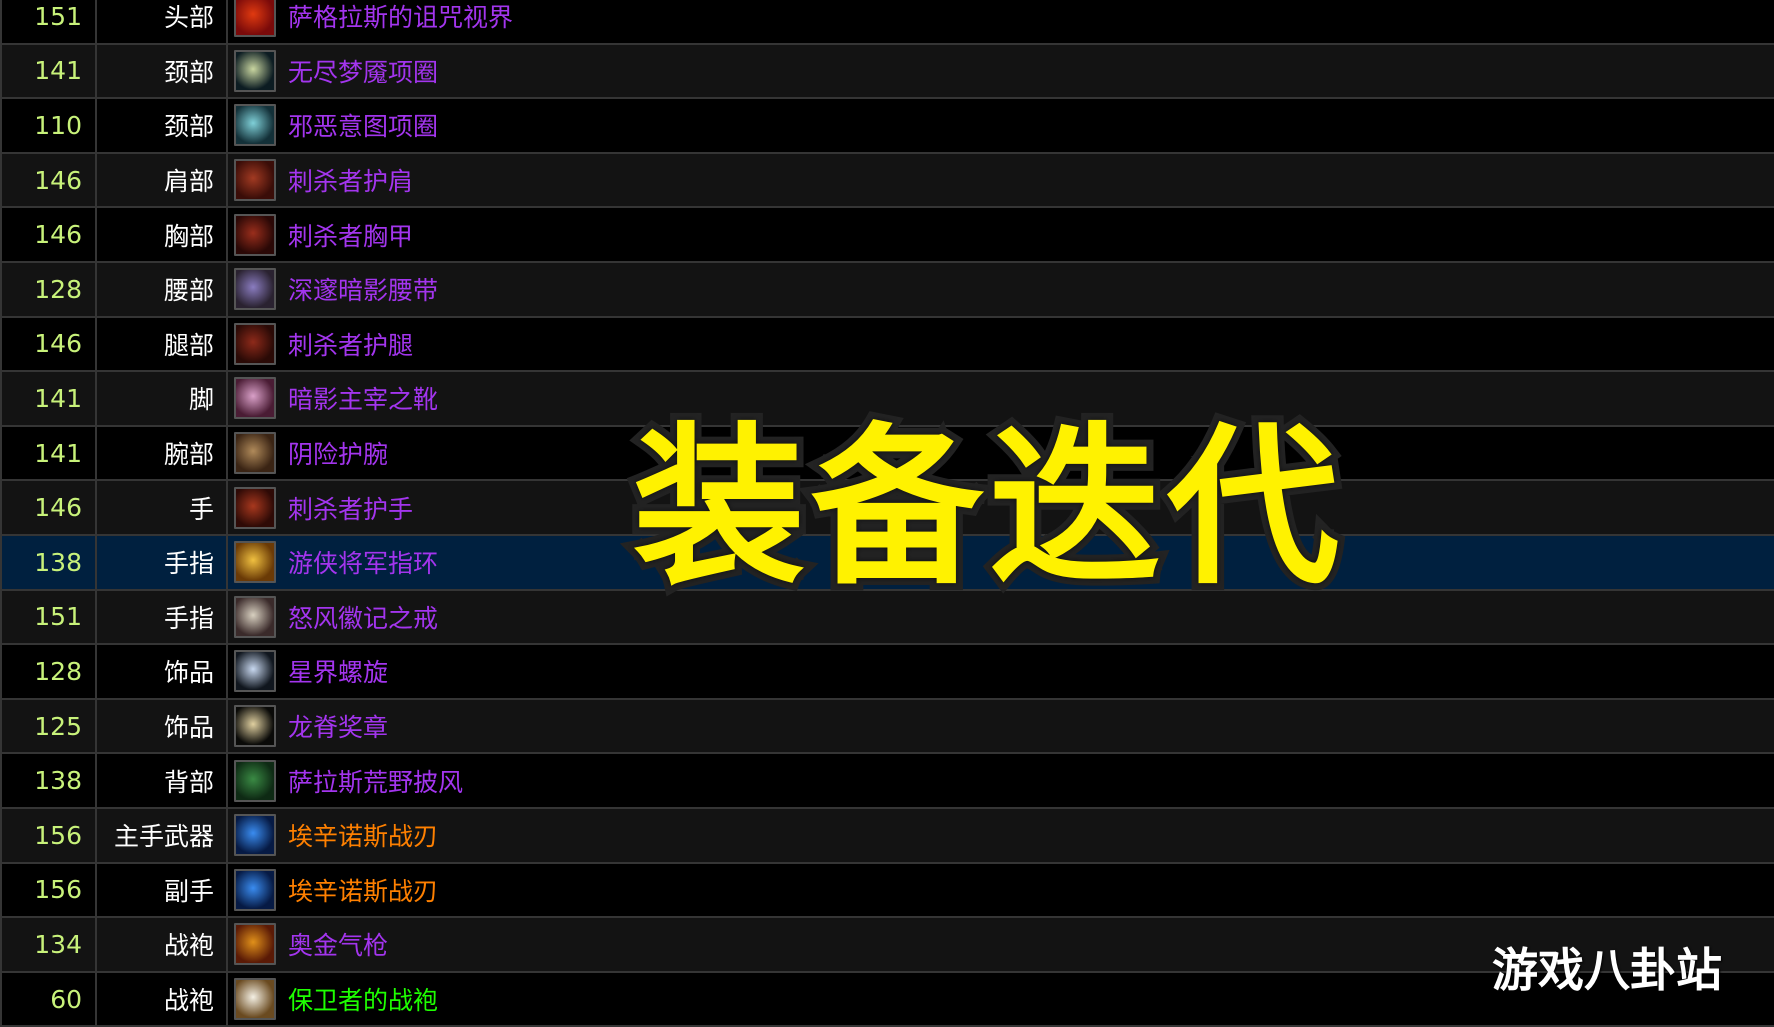  What do you see at coordinates (1001, 780) in the screenshot?
I see `item-cell: 萨拉斯荒野披风` at bounding box center [1001, 780].